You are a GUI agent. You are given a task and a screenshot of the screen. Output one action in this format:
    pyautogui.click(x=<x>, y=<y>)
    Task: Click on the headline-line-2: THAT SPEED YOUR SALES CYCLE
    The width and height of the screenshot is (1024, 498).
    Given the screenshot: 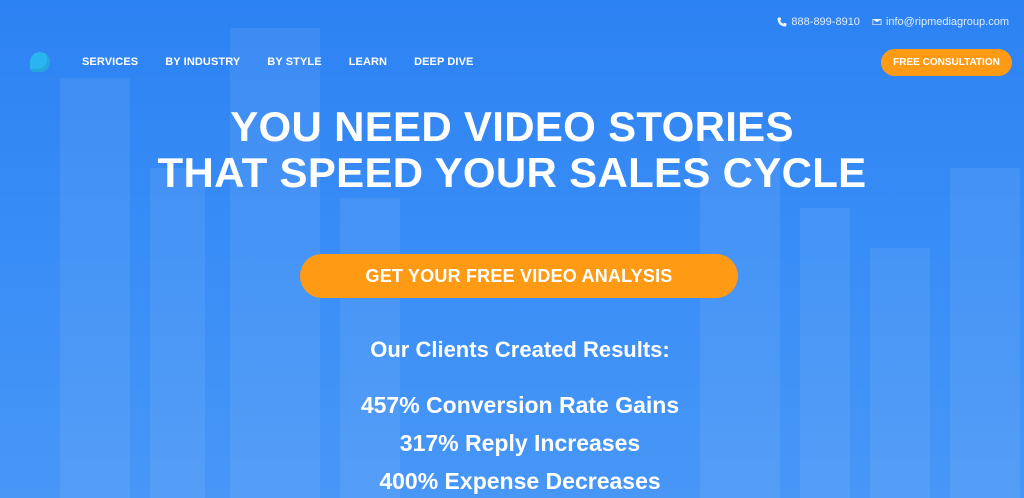 What is the action you would take?
    pyautogui.click(x=512, y=172)
    